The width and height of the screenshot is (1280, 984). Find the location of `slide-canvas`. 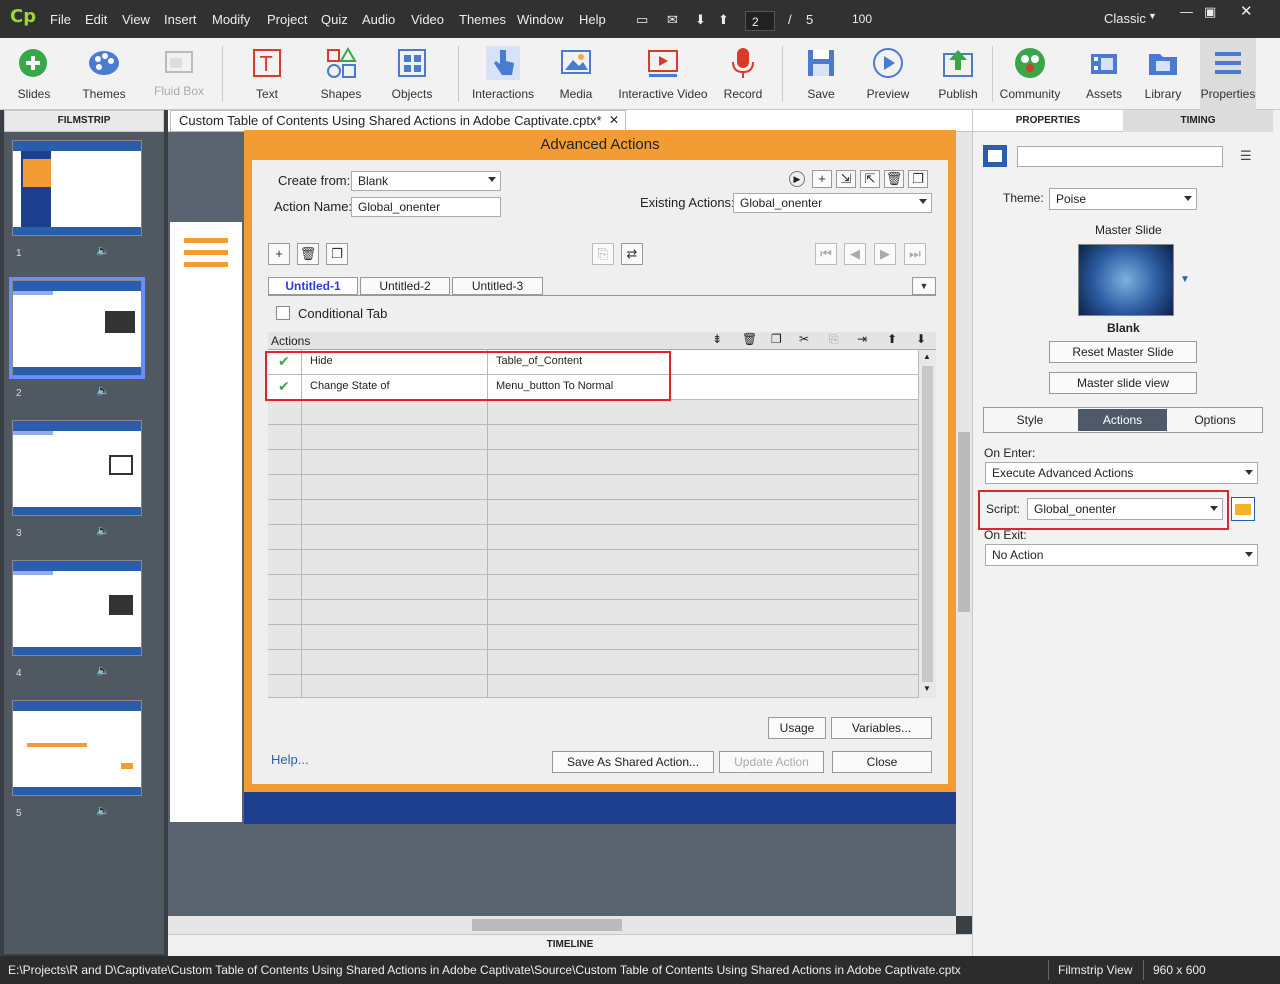

slide-canvas is located at coordinates (206, 522).